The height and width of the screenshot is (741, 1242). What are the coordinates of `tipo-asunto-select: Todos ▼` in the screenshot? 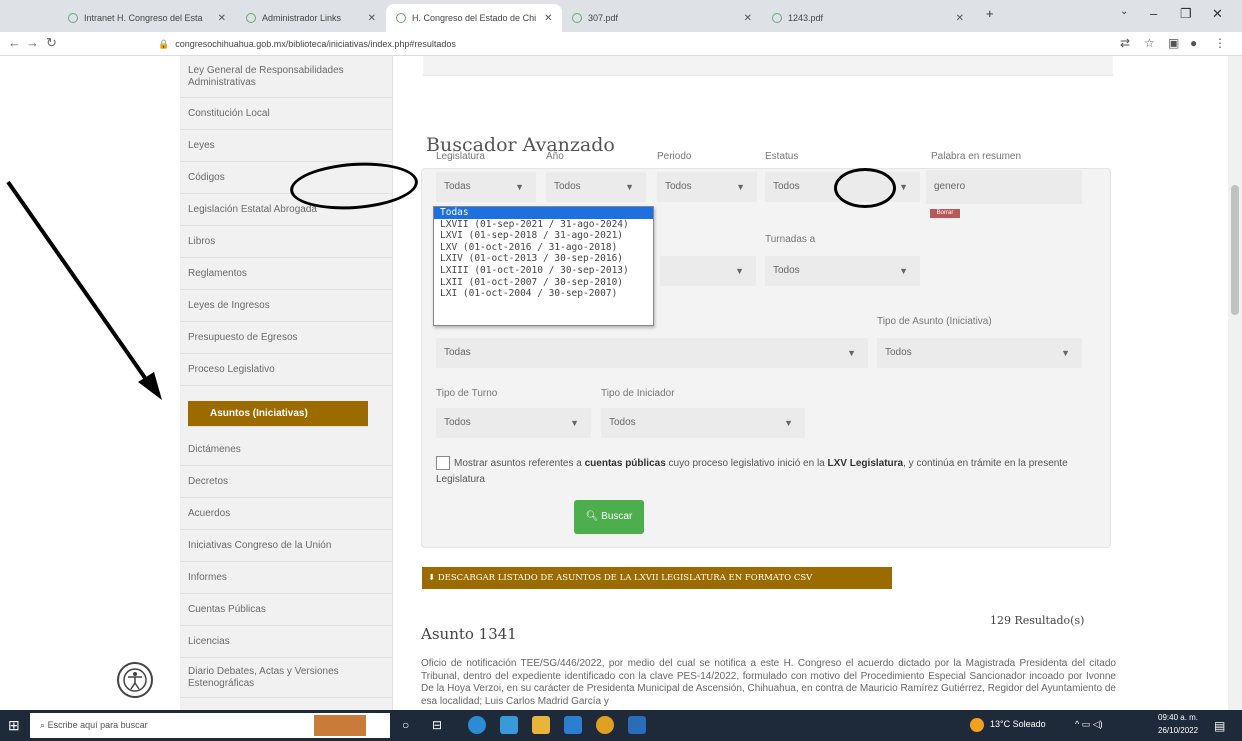 It's located at (979, 353).